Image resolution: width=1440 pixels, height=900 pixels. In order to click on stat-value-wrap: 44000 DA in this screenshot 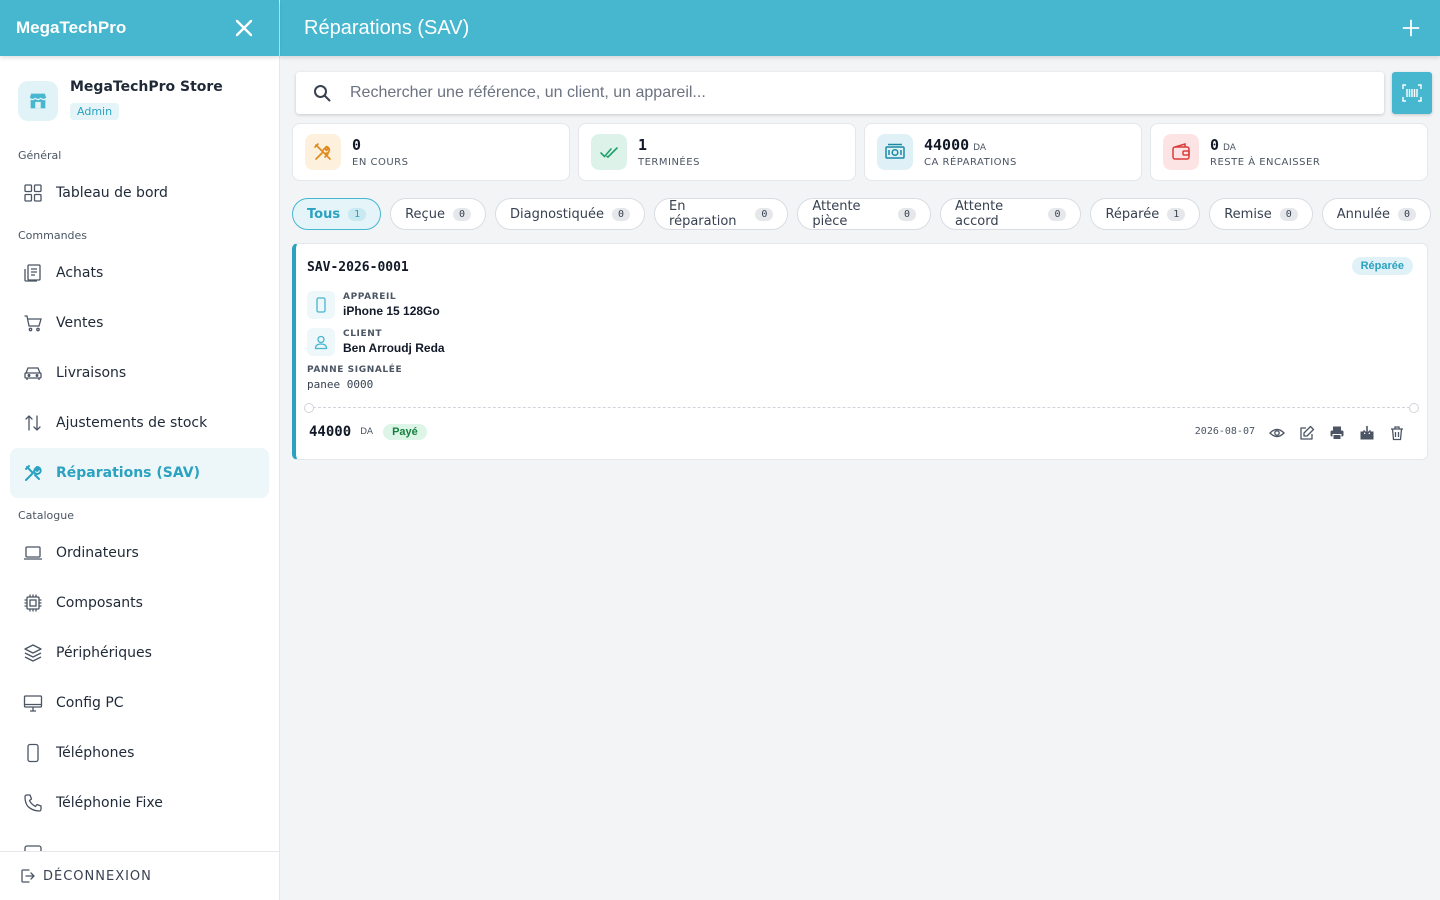, I will do `click(970, 145)`.